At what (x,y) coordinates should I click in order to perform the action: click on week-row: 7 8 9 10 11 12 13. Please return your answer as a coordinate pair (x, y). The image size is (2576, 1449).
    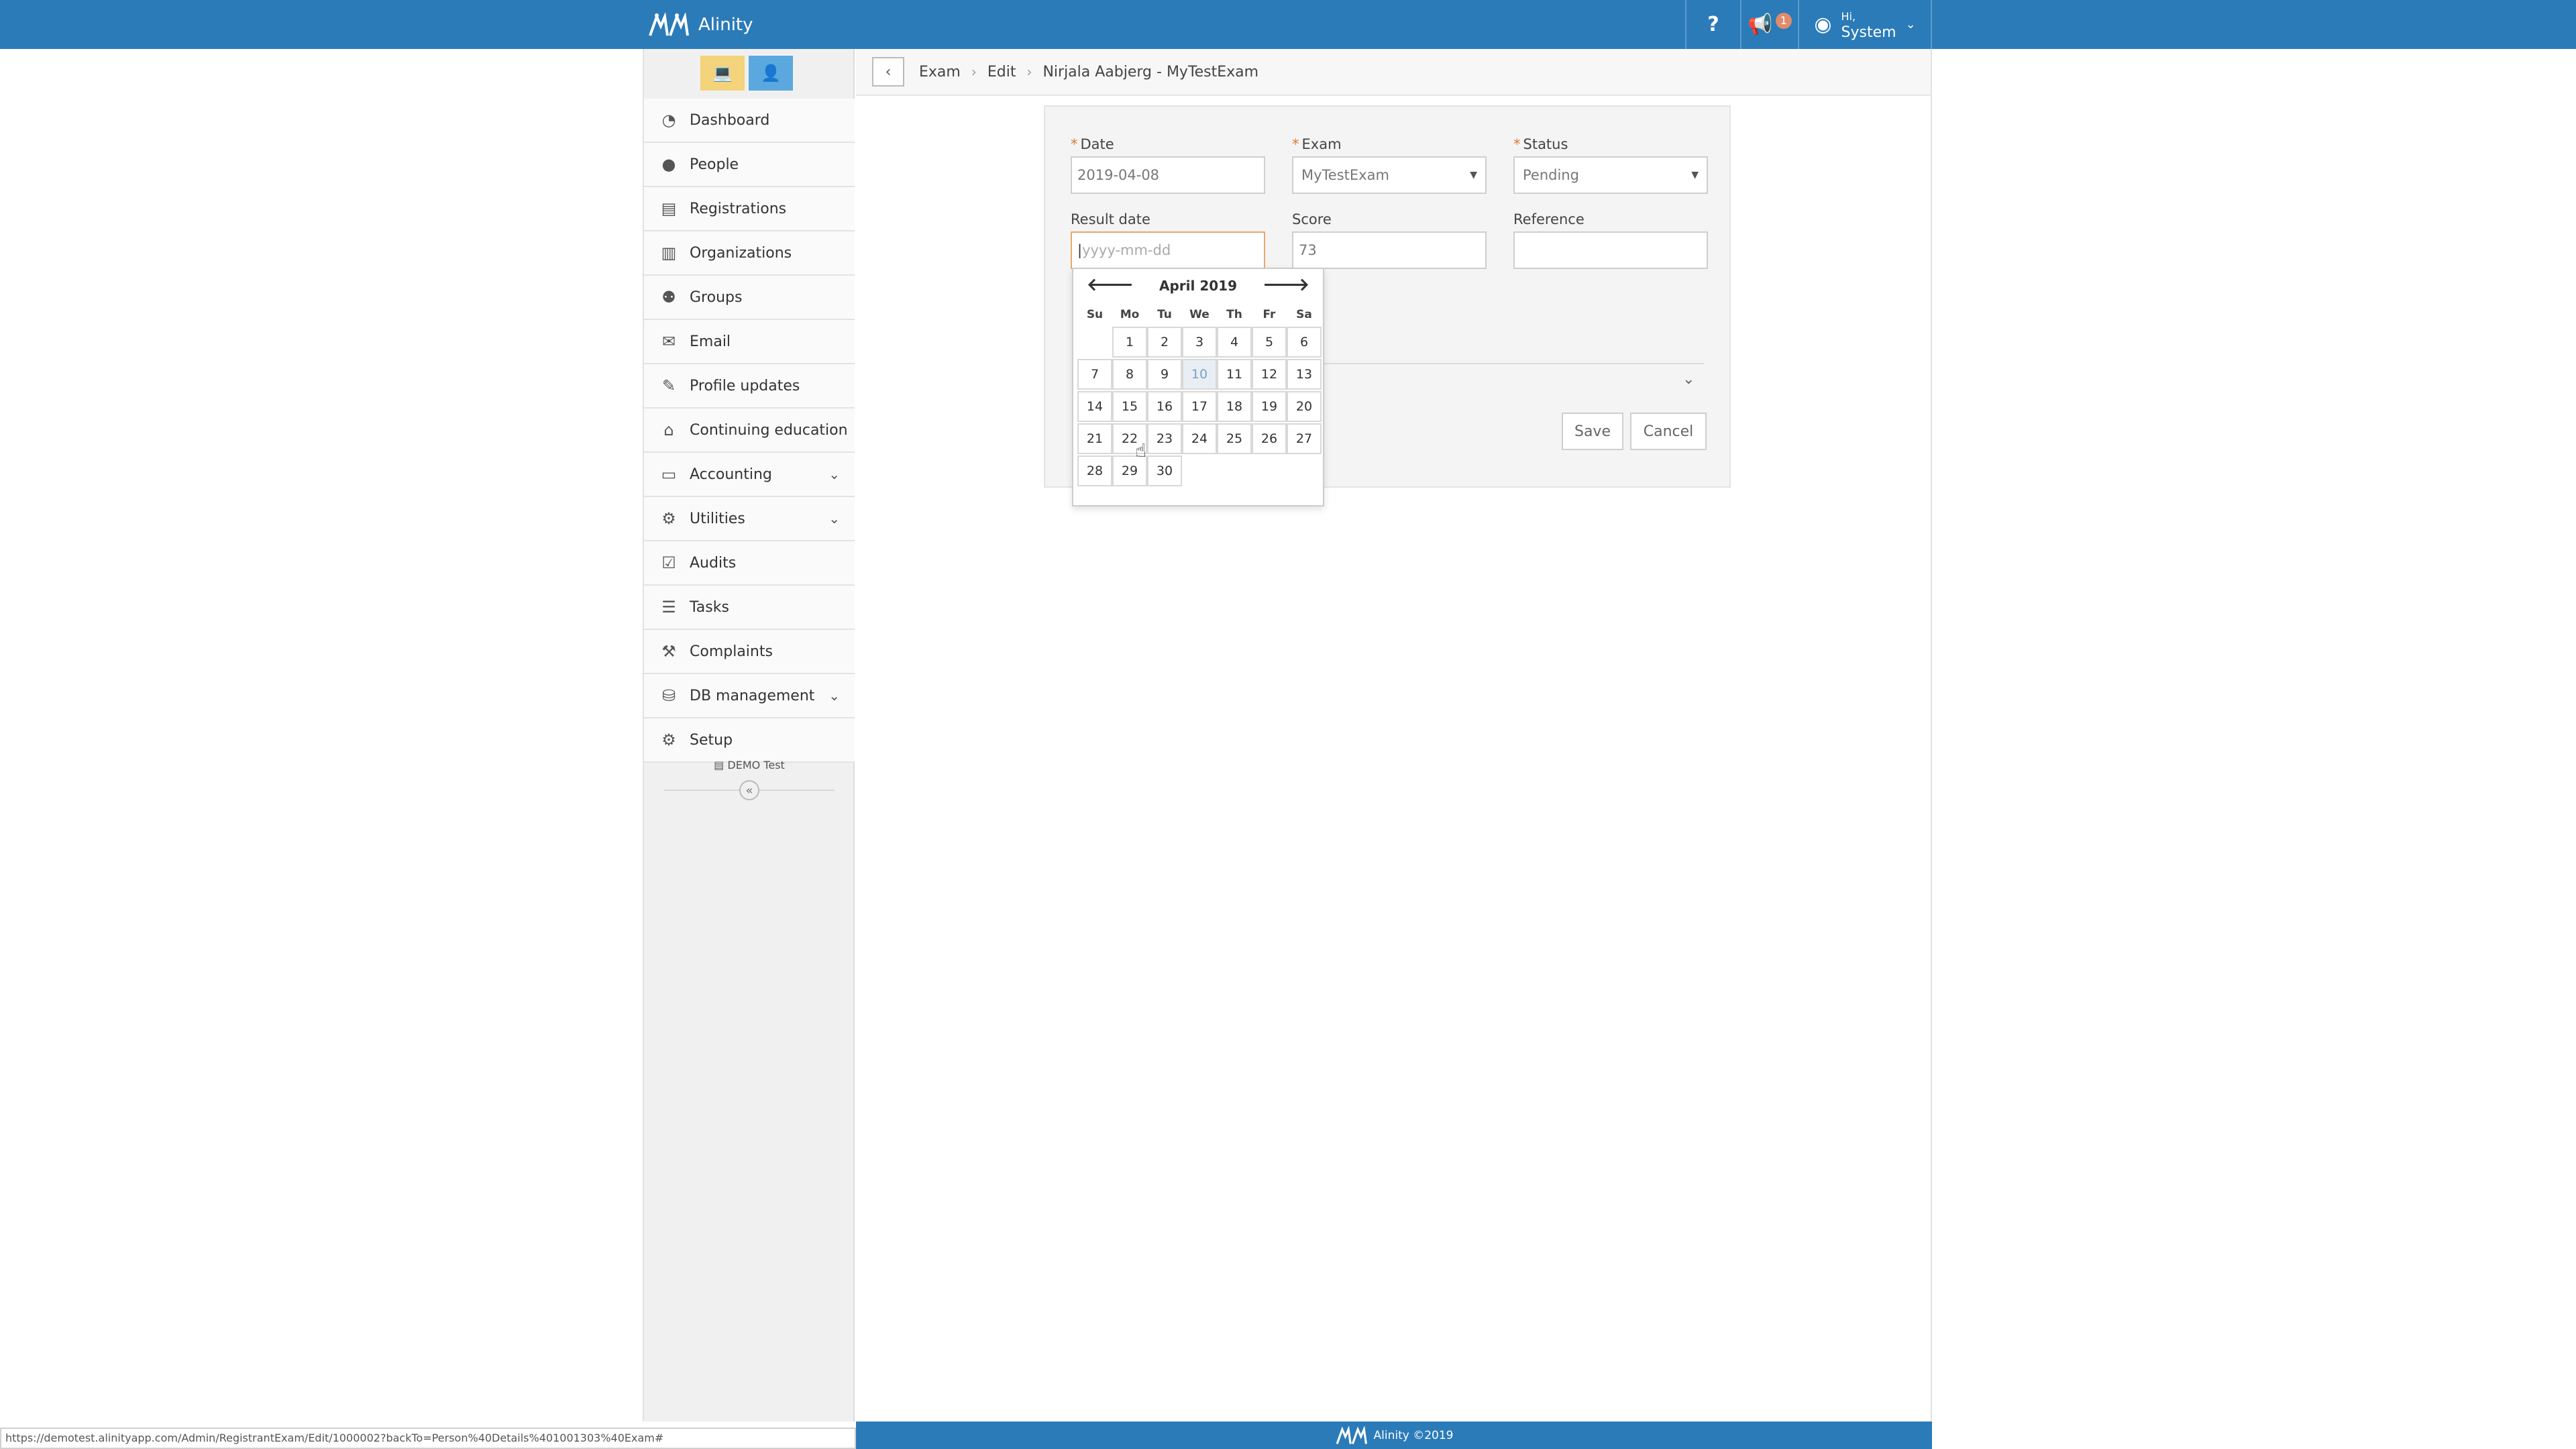
    Looking at the image, I should click on (1200, 375).